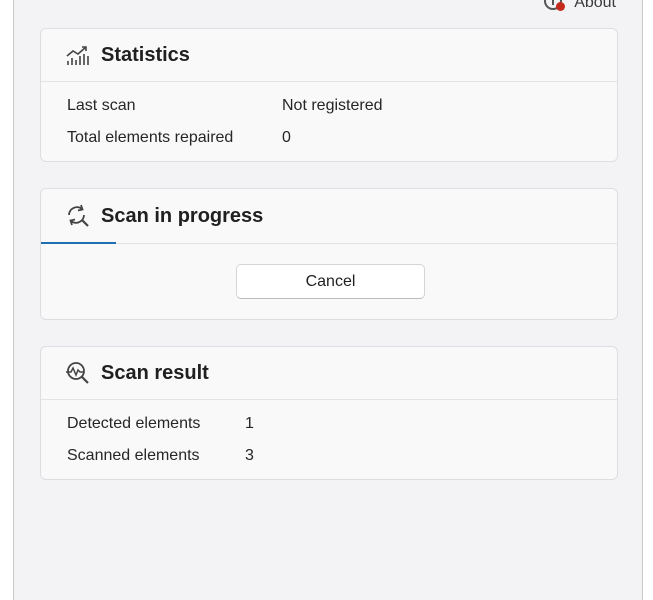  What do you see at coordinates (182, 215) in the screenshot?
I see `scan-progress-title: Scan in progress` at bounding box center [182, 215].